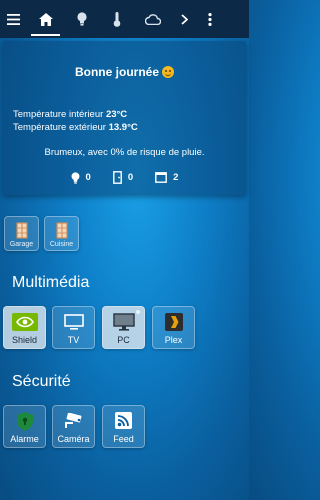  What do you see at coordinates (59, 127) in the screenshot?
I see `outdoor-label: Température extérieur` at bounding box center [59, 127].